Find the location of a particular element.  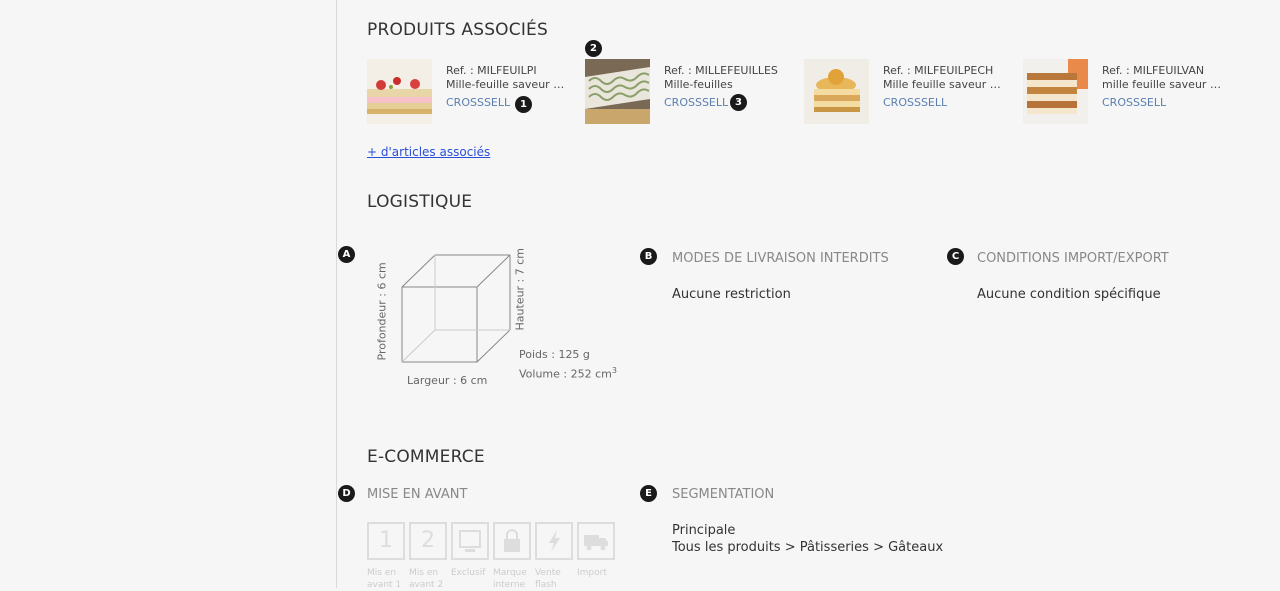

marker-e: E is located at coordinates (648, 493).